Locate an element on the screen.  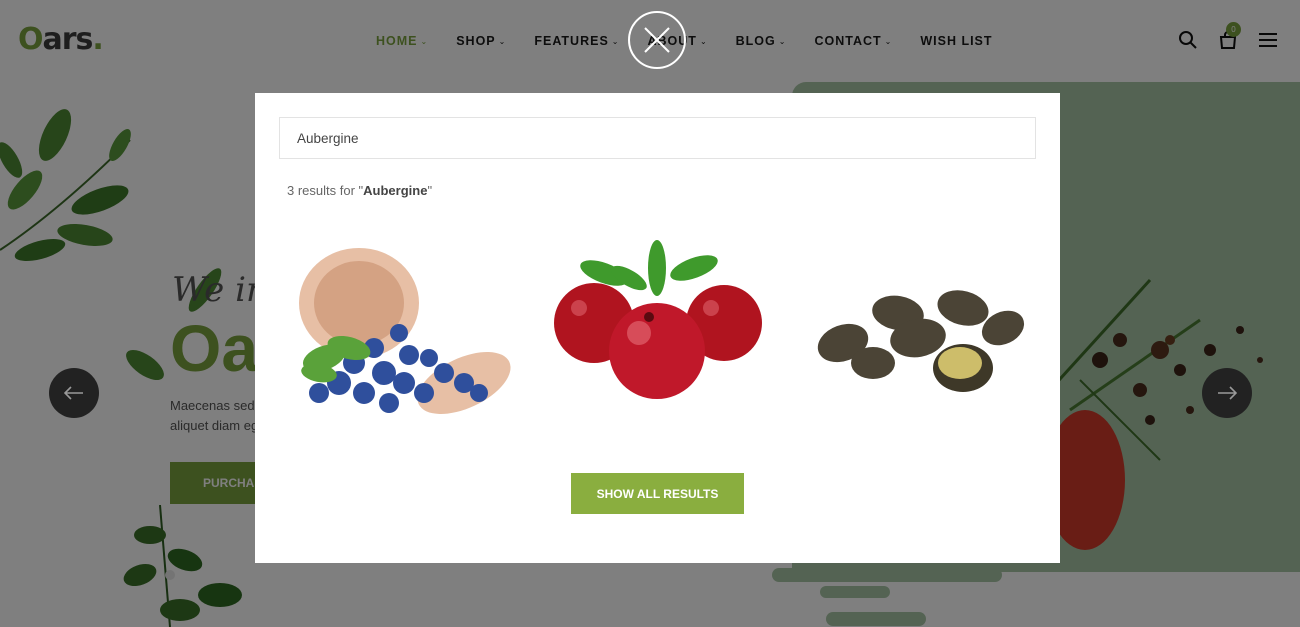
dried-nuts-image is located at coordinates (918, 328).